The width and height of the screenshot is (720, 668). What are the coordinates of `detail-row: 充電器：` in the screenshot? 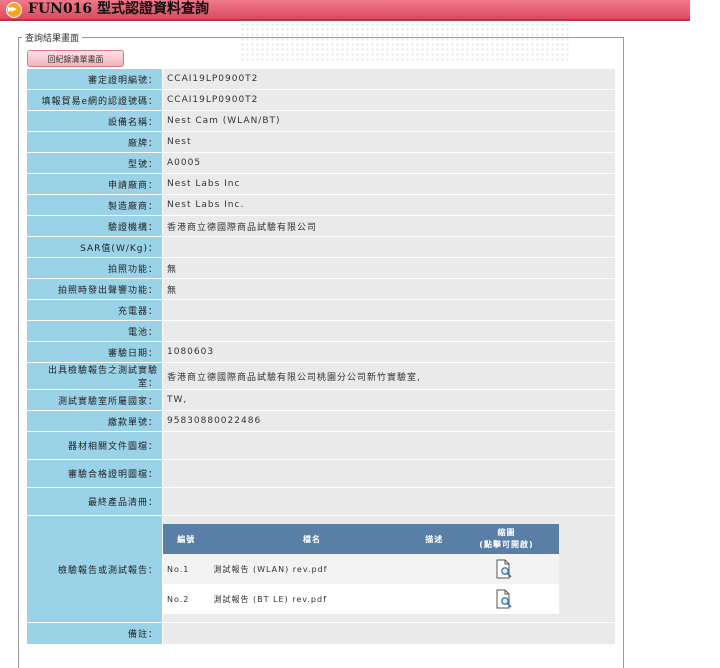 It's located at (321, 310).